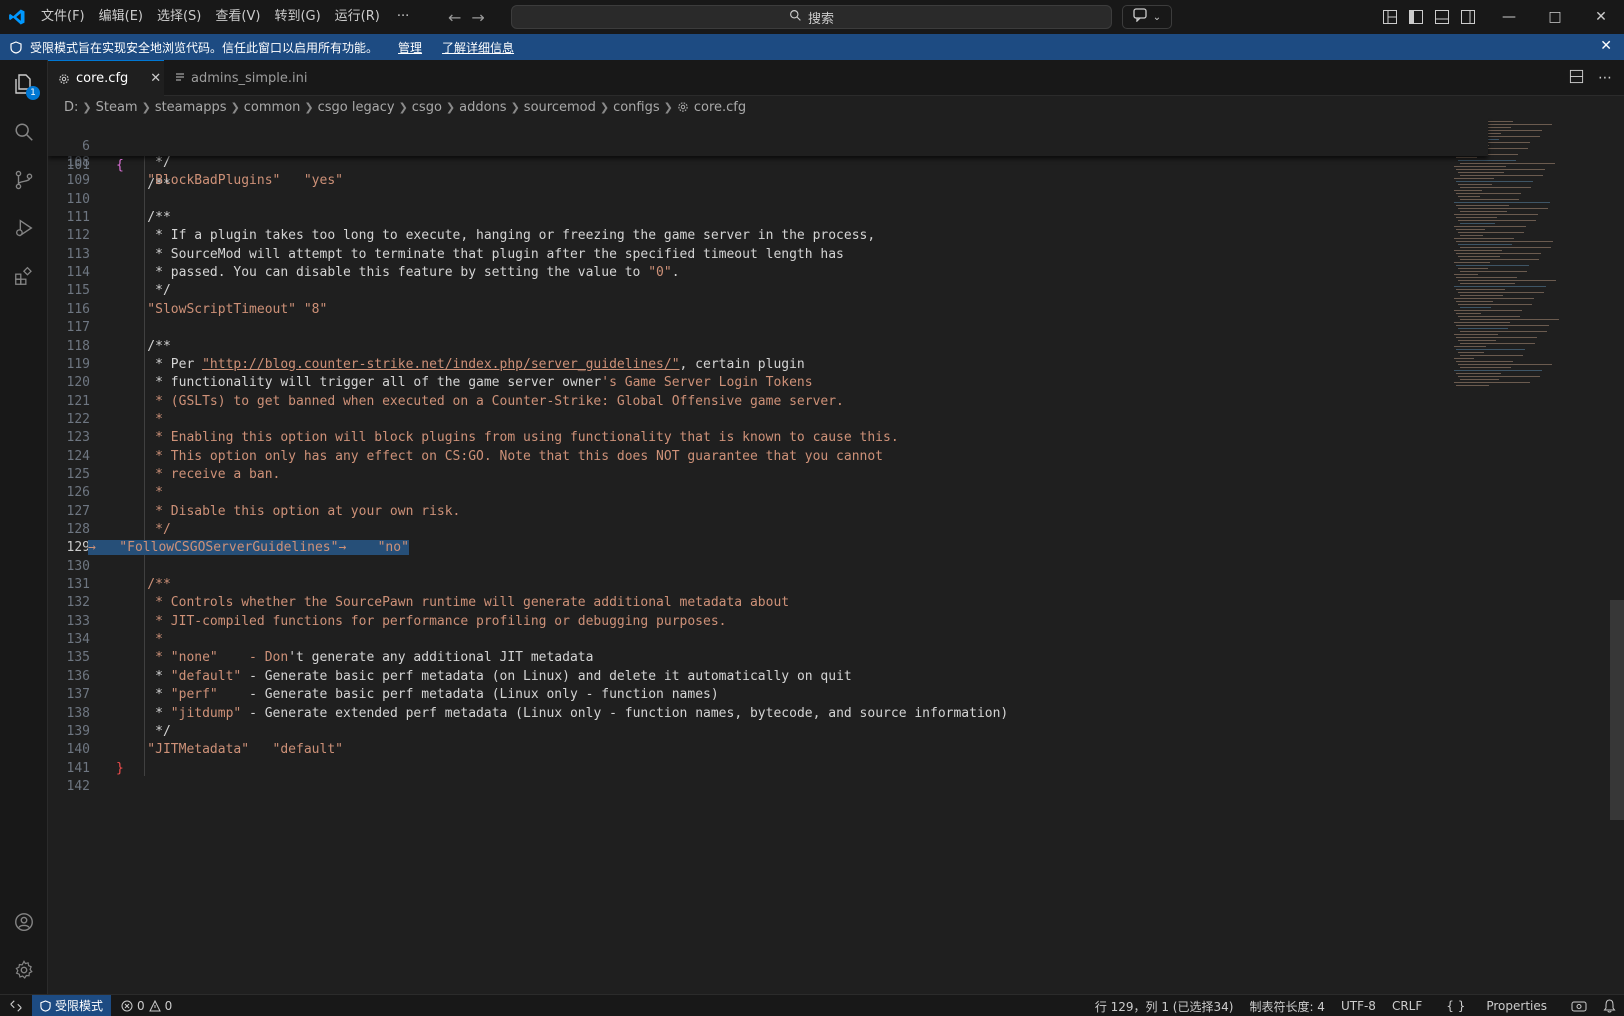 This screenshot has width=1624, height=1016. What do you see at coordinates (768, 584) in the screenshot?
I see `code-line: 131 /**` at bounding box center [768, 584].